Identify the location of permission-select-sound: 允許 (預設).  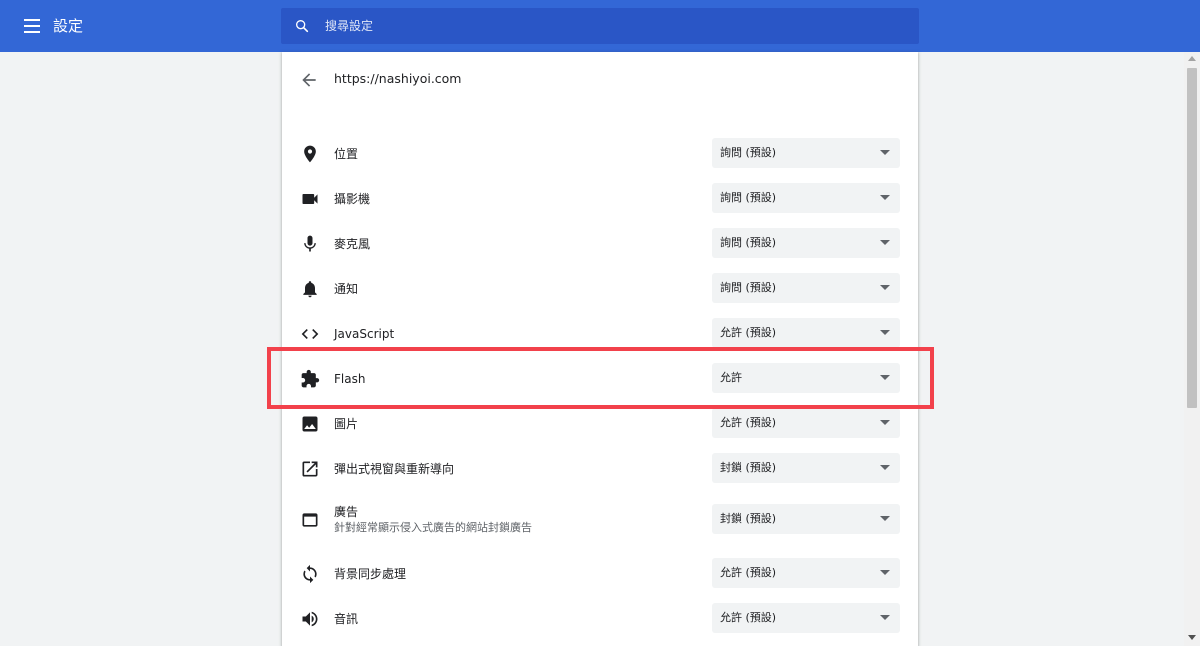
(806, 618).